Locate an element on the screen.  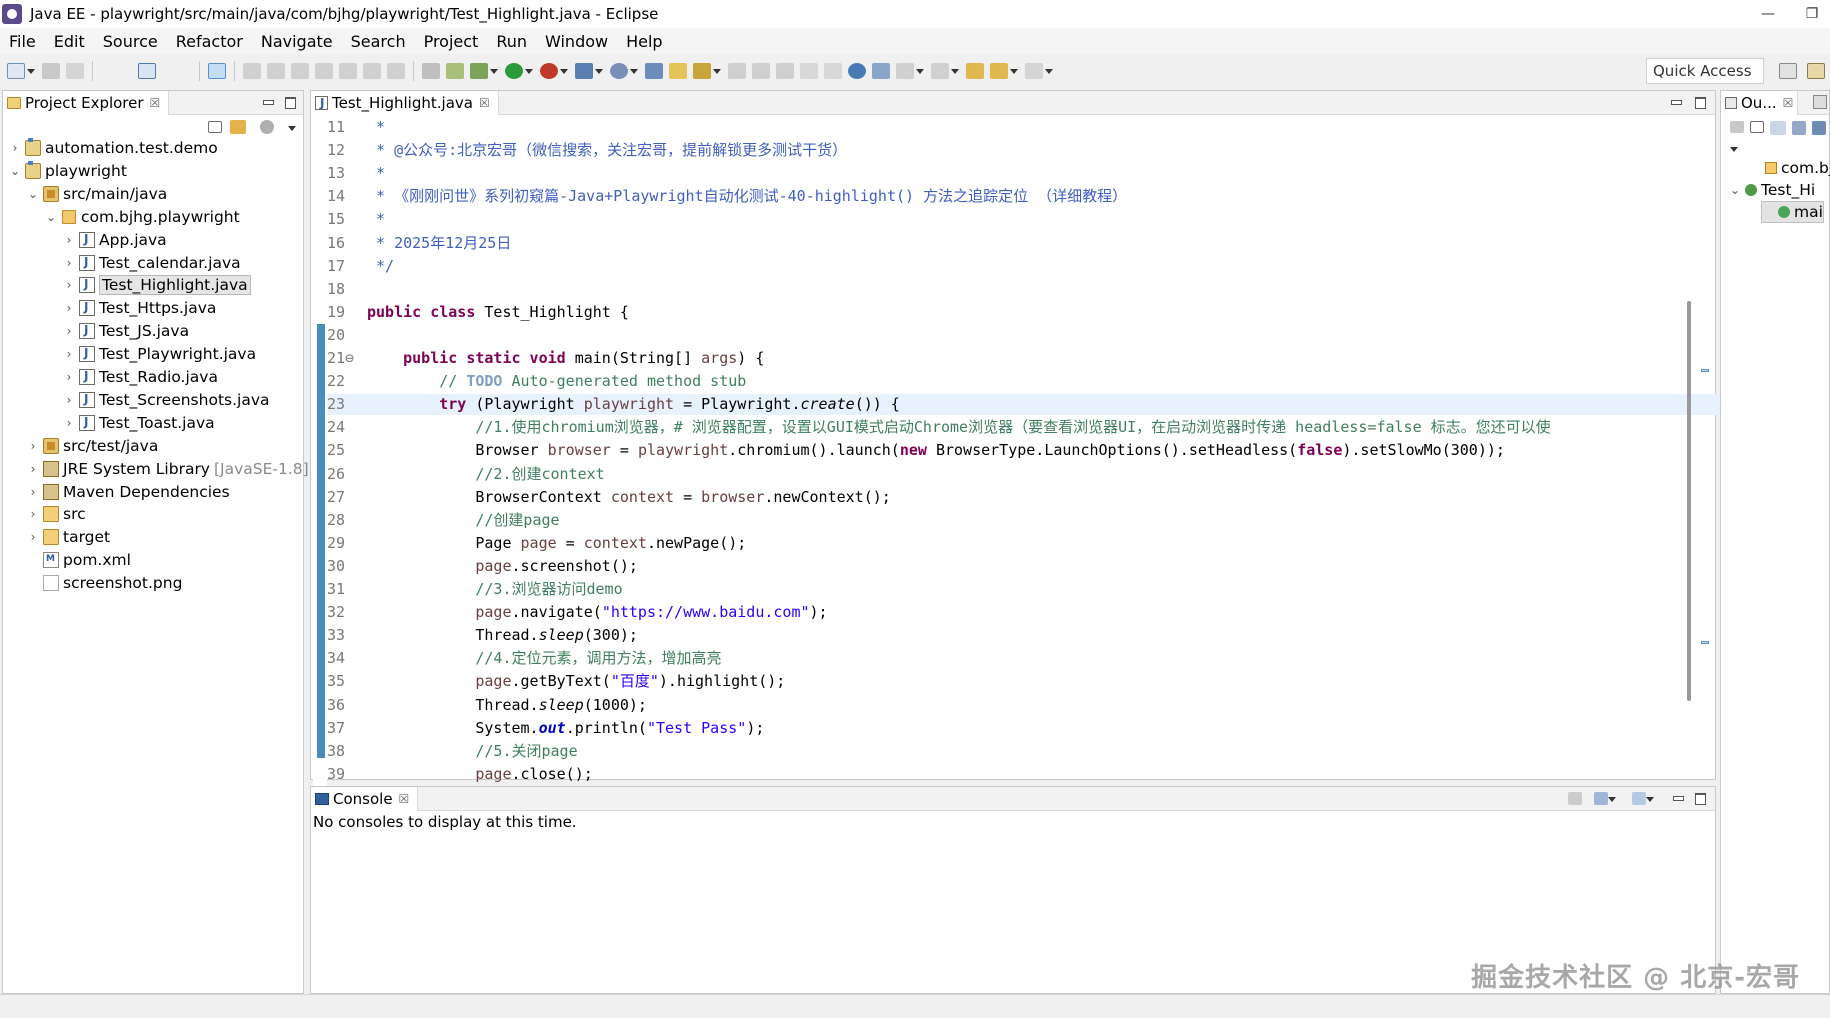
menu-source: Source is located at coordinates (130, 41).